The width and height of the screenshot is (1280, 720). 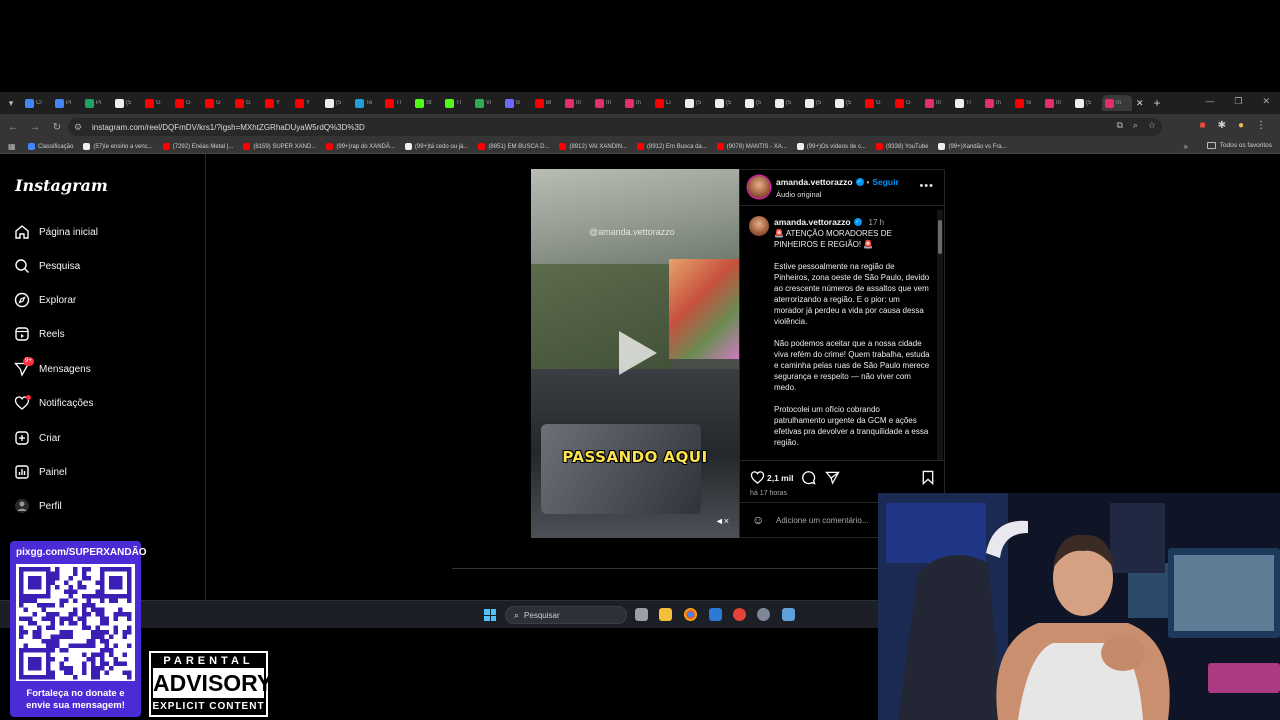 What do you see at coordinates (832, 477) in the screenshot?
I see `share-icon` at bounding box center [832, 477].